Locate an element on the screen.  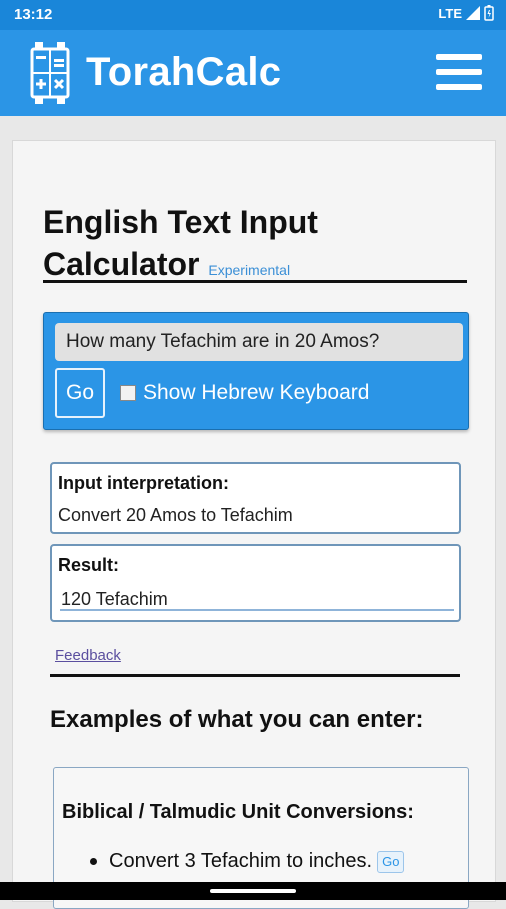
system-nav-bar is located at coordinates (253, 891).